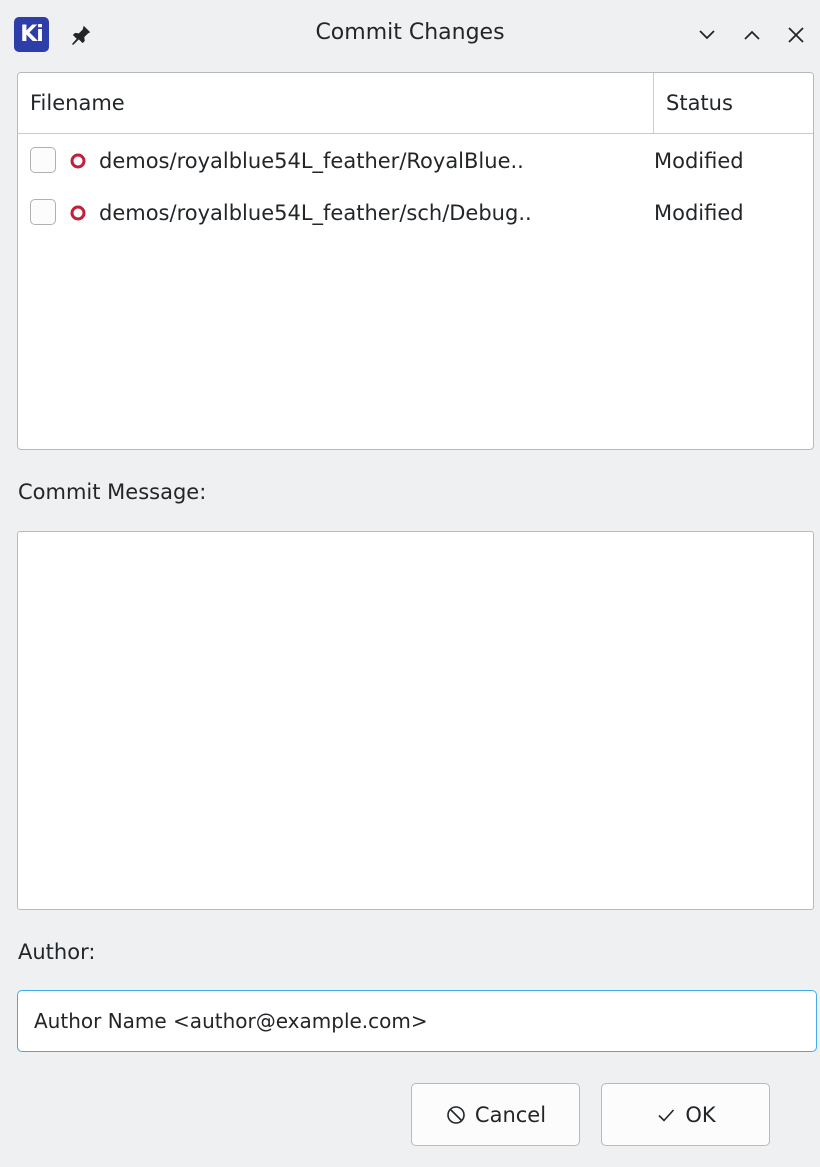 Image resolution: width=820 pixels, height=1167 pixels. What do you see at coordinates (315, 213) in the screenshot?
I see `file-name: demos/royalblue54L_feather/sch/Debug..` at bounding box center [315, 213].